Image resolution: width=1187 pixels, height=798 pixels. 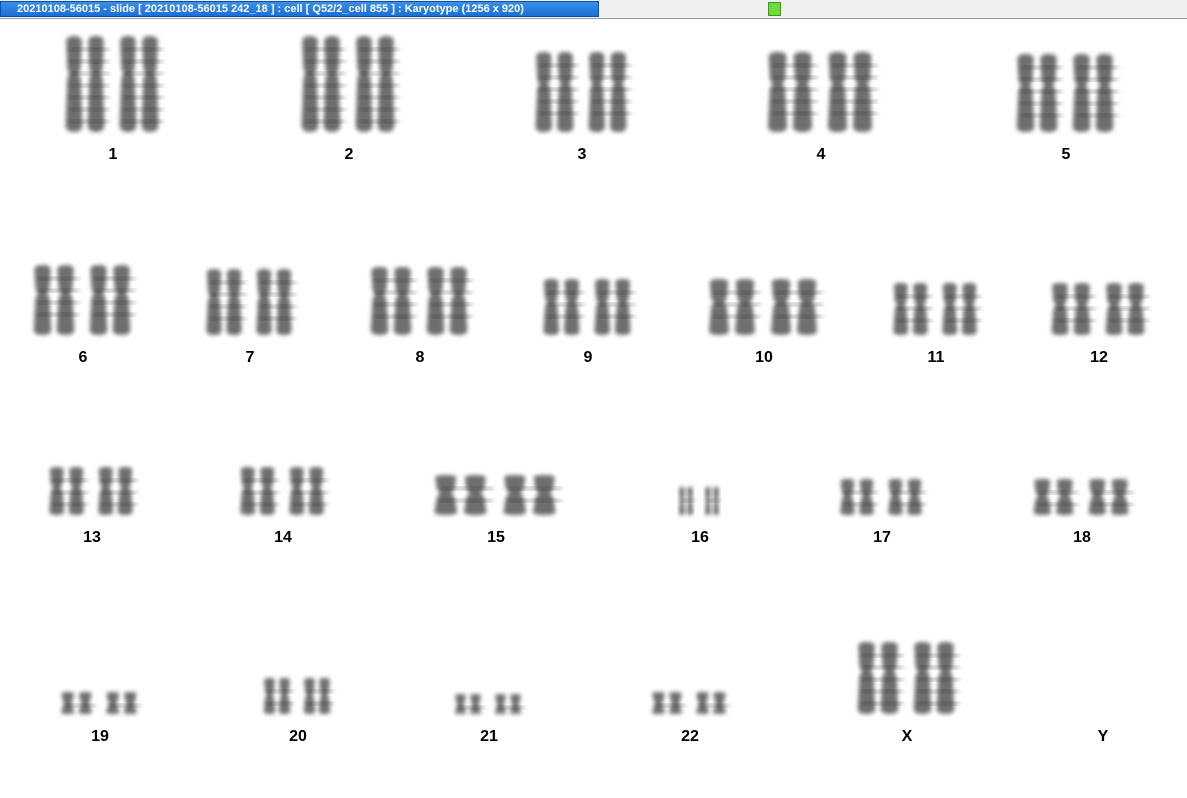 I want to click on chromosome-label: 7, so click(x=250, y=357).